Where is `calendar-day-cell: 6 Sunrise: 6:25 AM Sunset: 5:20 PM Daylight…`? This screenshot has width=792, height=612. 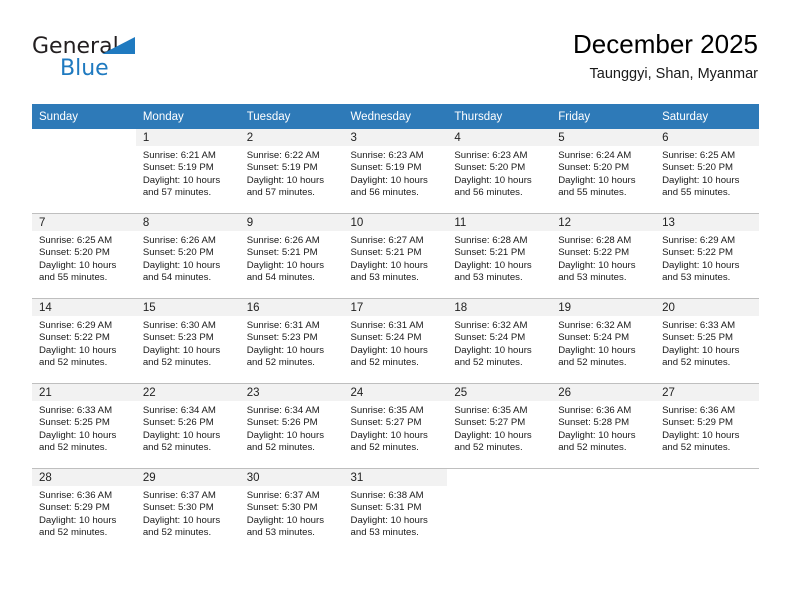 calendar-day-cell: 6 Sunrise: 6:25 AM Sunset: 5:20 PM Daylight… is located at coordinates (707, 171).